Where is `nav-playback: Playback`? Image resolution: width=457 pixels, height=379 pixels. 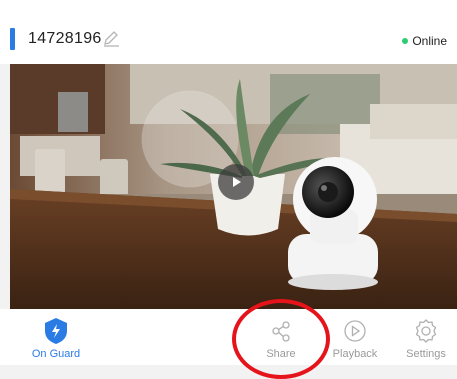 nav-playback: Playback is located at coordinates (355, 337).